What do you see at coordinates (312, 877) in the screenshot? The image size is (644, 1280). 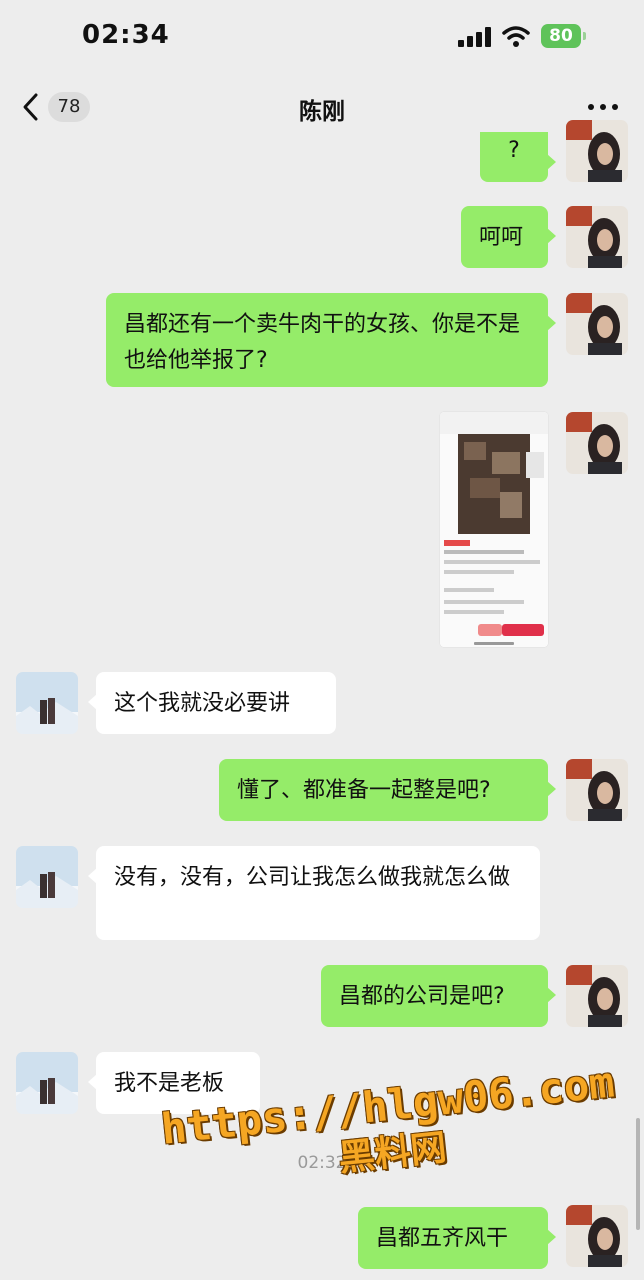 I see `message-text: 没有，没有，公司让我怎么做我就怎么做` at bounding box center [312, 877].